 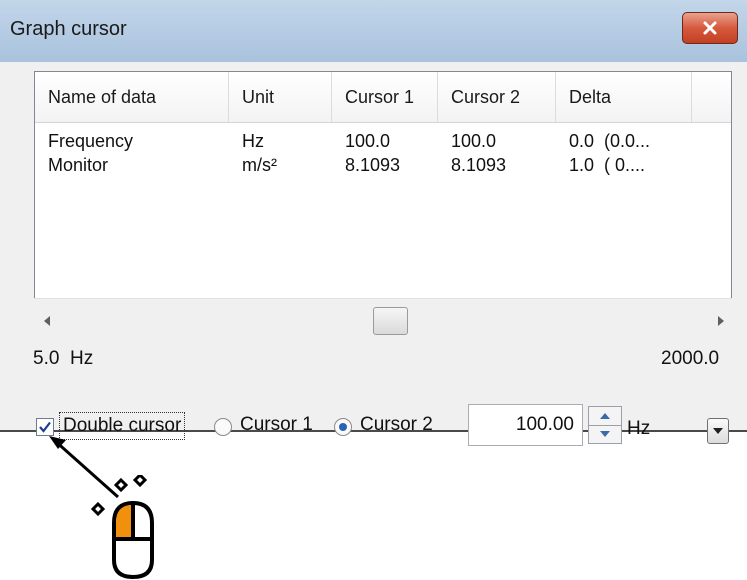 What do you see at coordinates (78, 165) in the screenshot?
I see `row-name: Monitor` at bounding box center [78, 165].